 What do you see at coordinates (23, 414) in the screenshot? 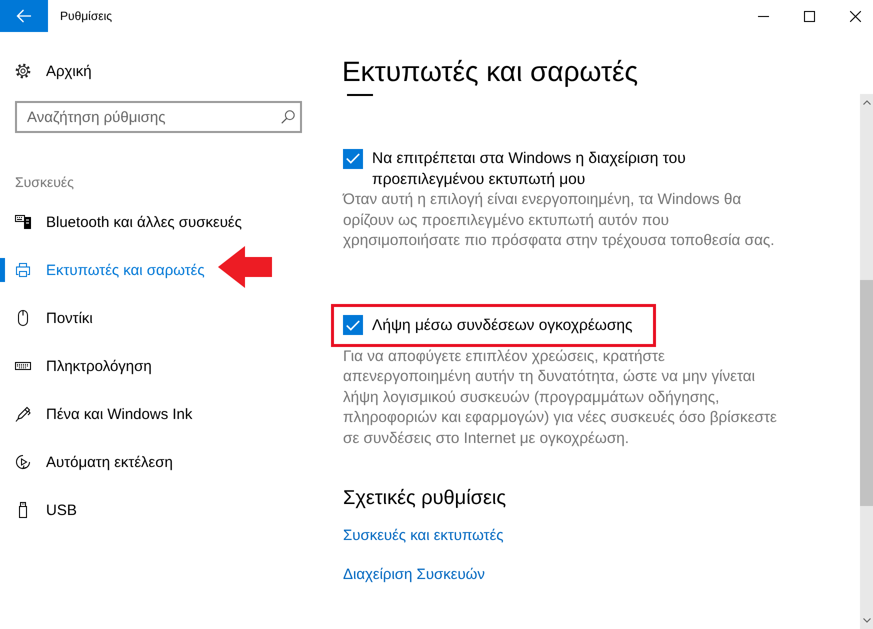
I see `pen-icon` at bounding box center [23, 414].